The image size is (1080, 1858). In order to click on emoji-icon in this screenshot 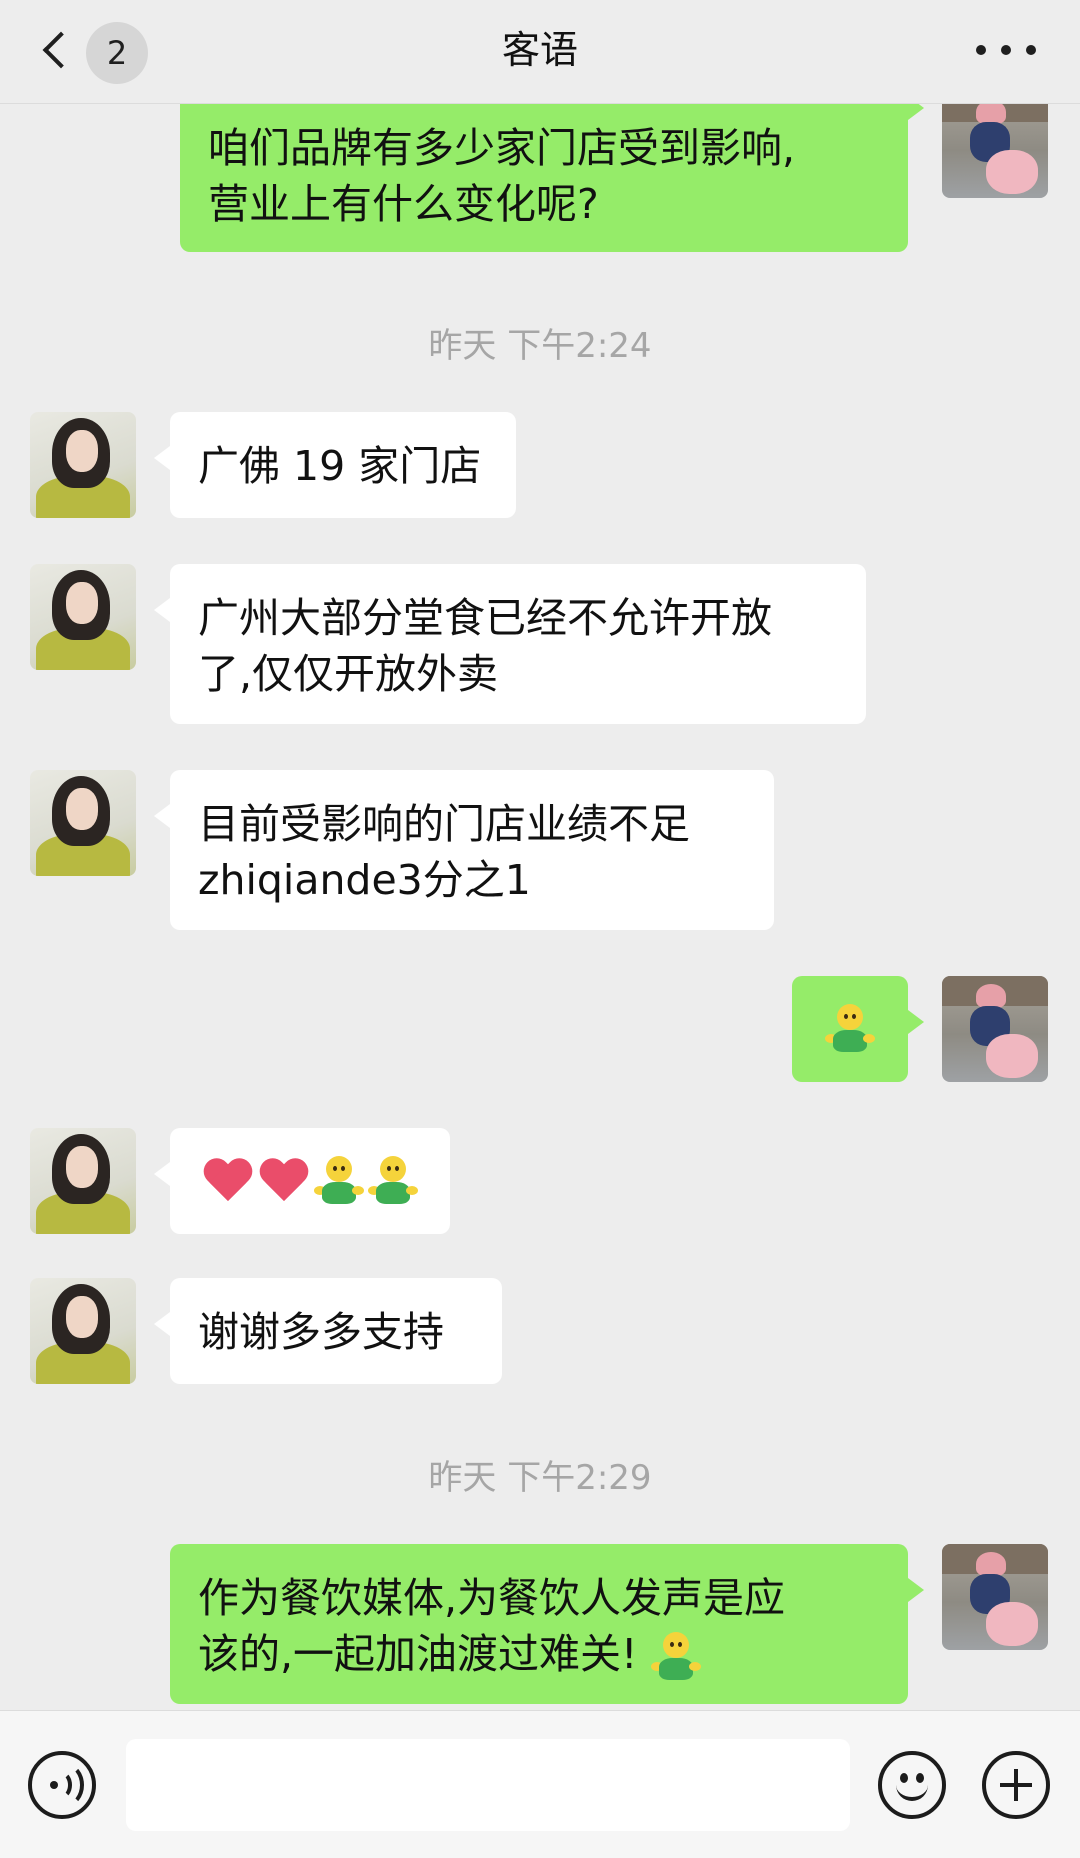, I will do `click(904, 1778)`.